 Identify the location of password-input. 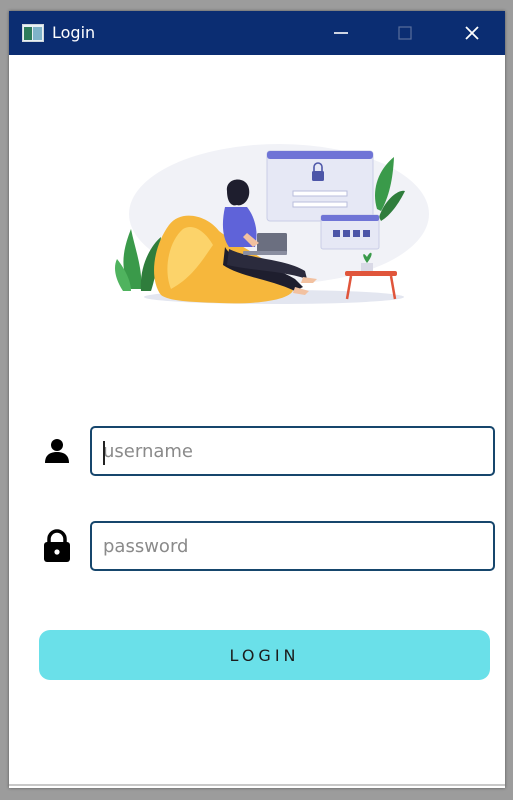
(292, 546).